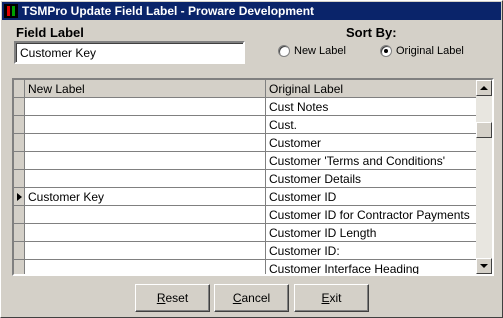 The image size is (503, 318). Describe the element at coordinates (372, 88) in the screenshot. I see `original-label-column-header: Original Label` at that location.